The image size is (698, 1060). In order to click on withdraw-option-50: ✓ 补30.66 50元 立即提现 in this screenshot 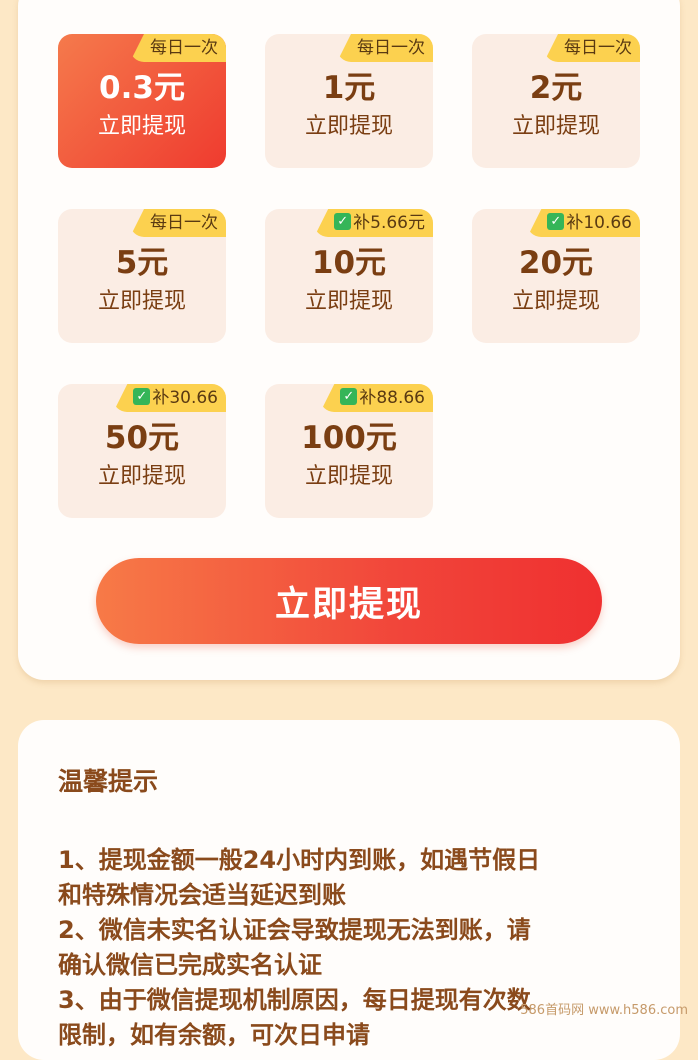, I will do `click(142, 451)`.